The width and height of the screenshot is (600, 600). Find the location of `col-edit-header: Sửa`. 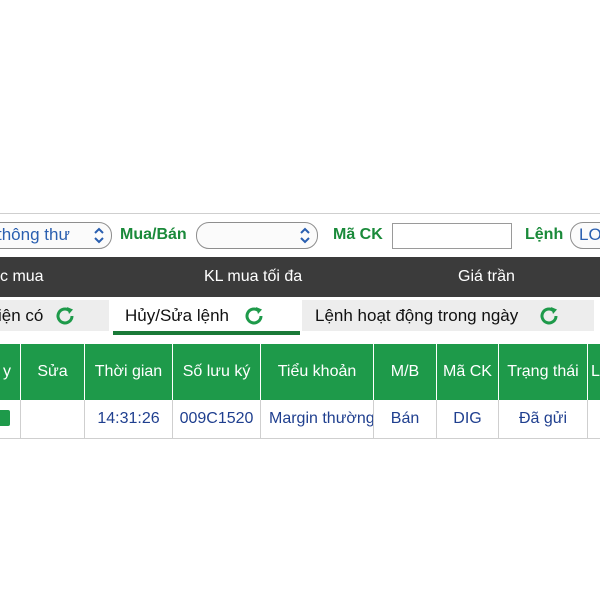

col-edit-header: Sửa is located at coordinates (52, 372).